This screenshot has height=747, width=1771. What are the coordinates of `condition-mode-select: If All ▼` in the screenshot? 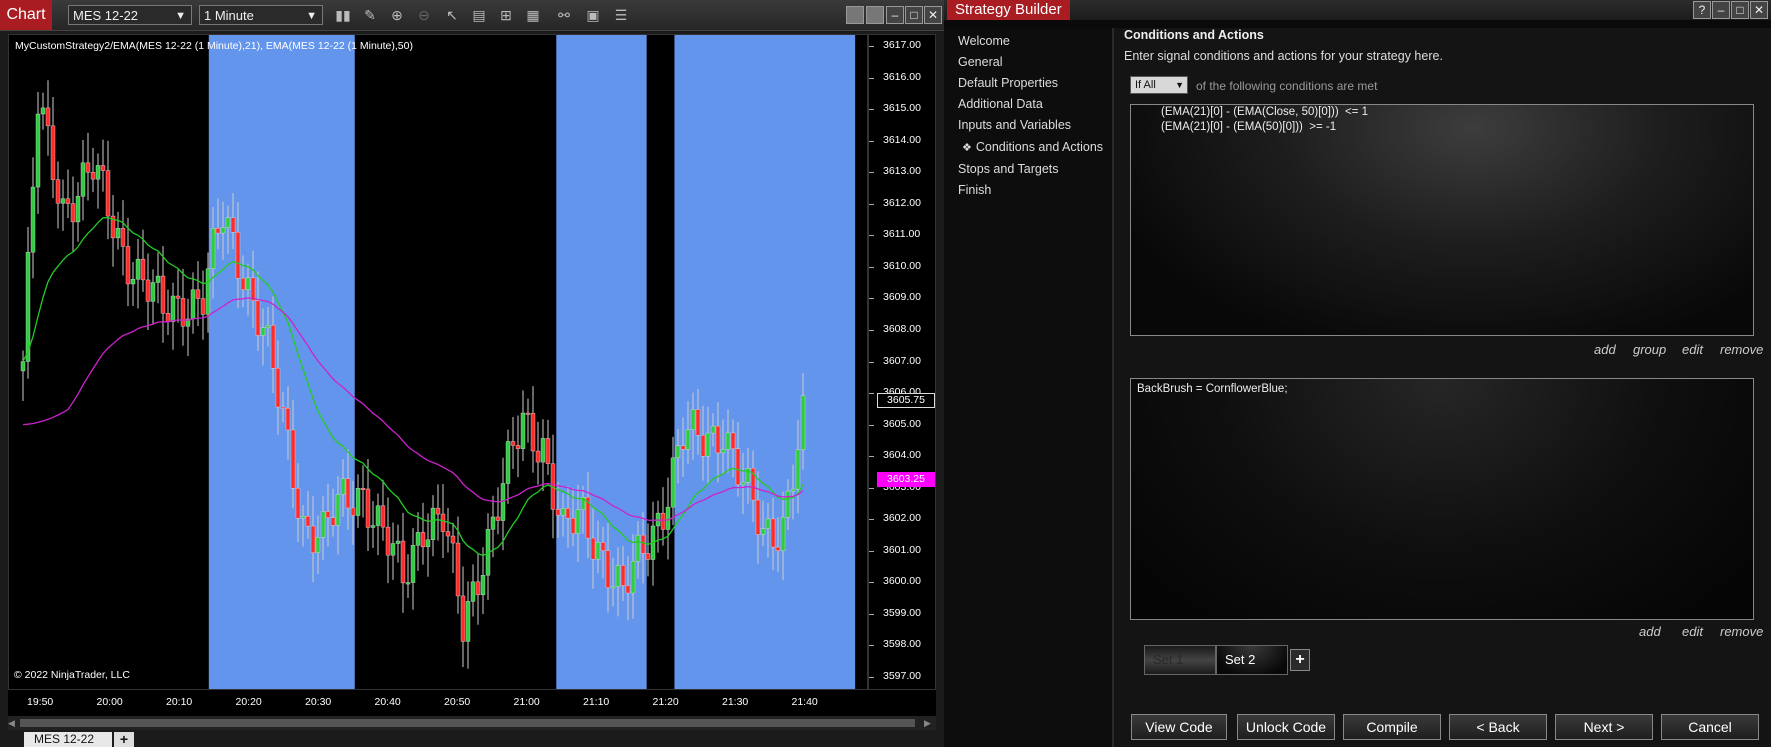 It's located at (1159, 85).